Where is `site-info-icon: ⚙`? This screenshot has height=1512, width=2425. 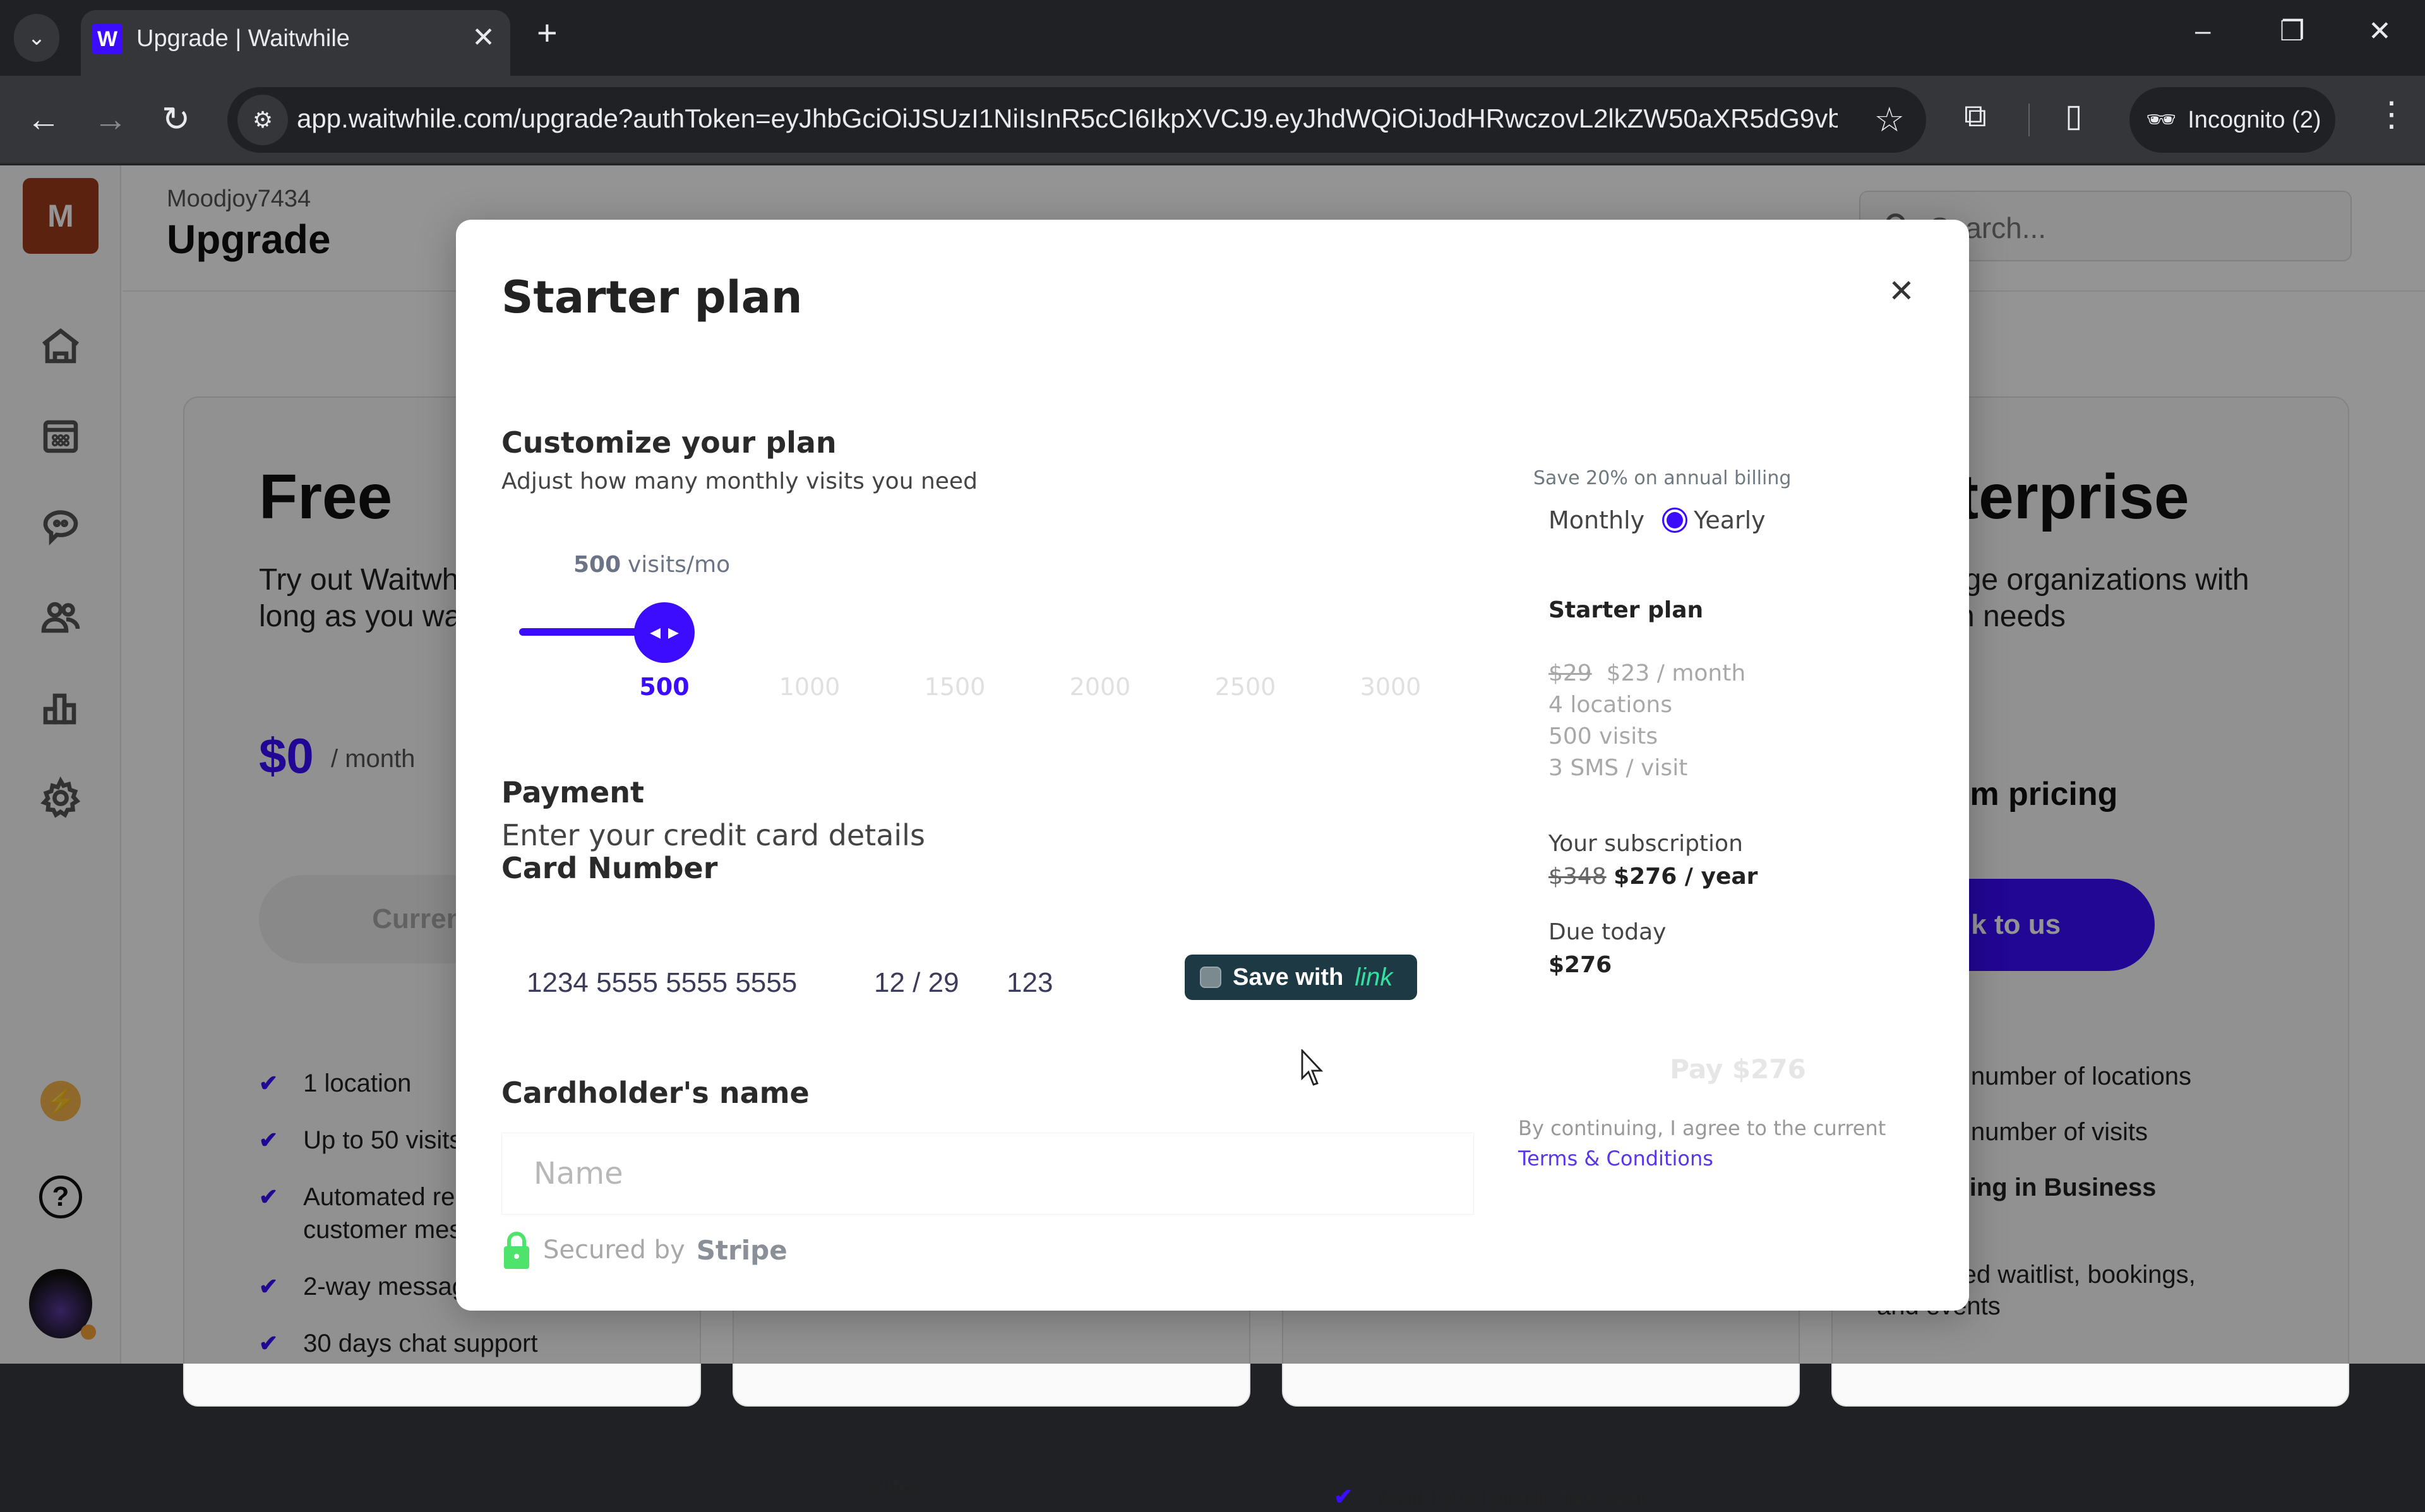 site-info-icon: ⚙ is located at coordinates (262, 120).